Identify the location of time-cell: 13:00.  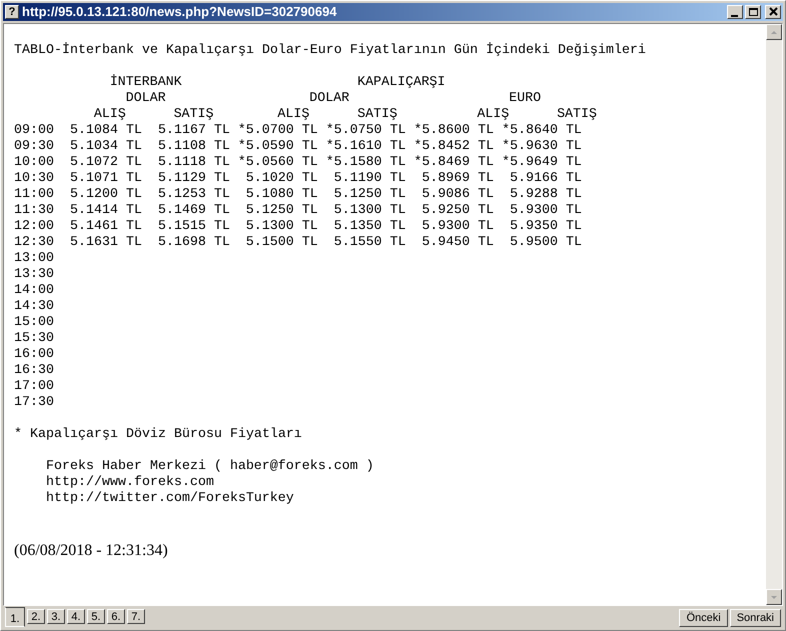
(34, 259).